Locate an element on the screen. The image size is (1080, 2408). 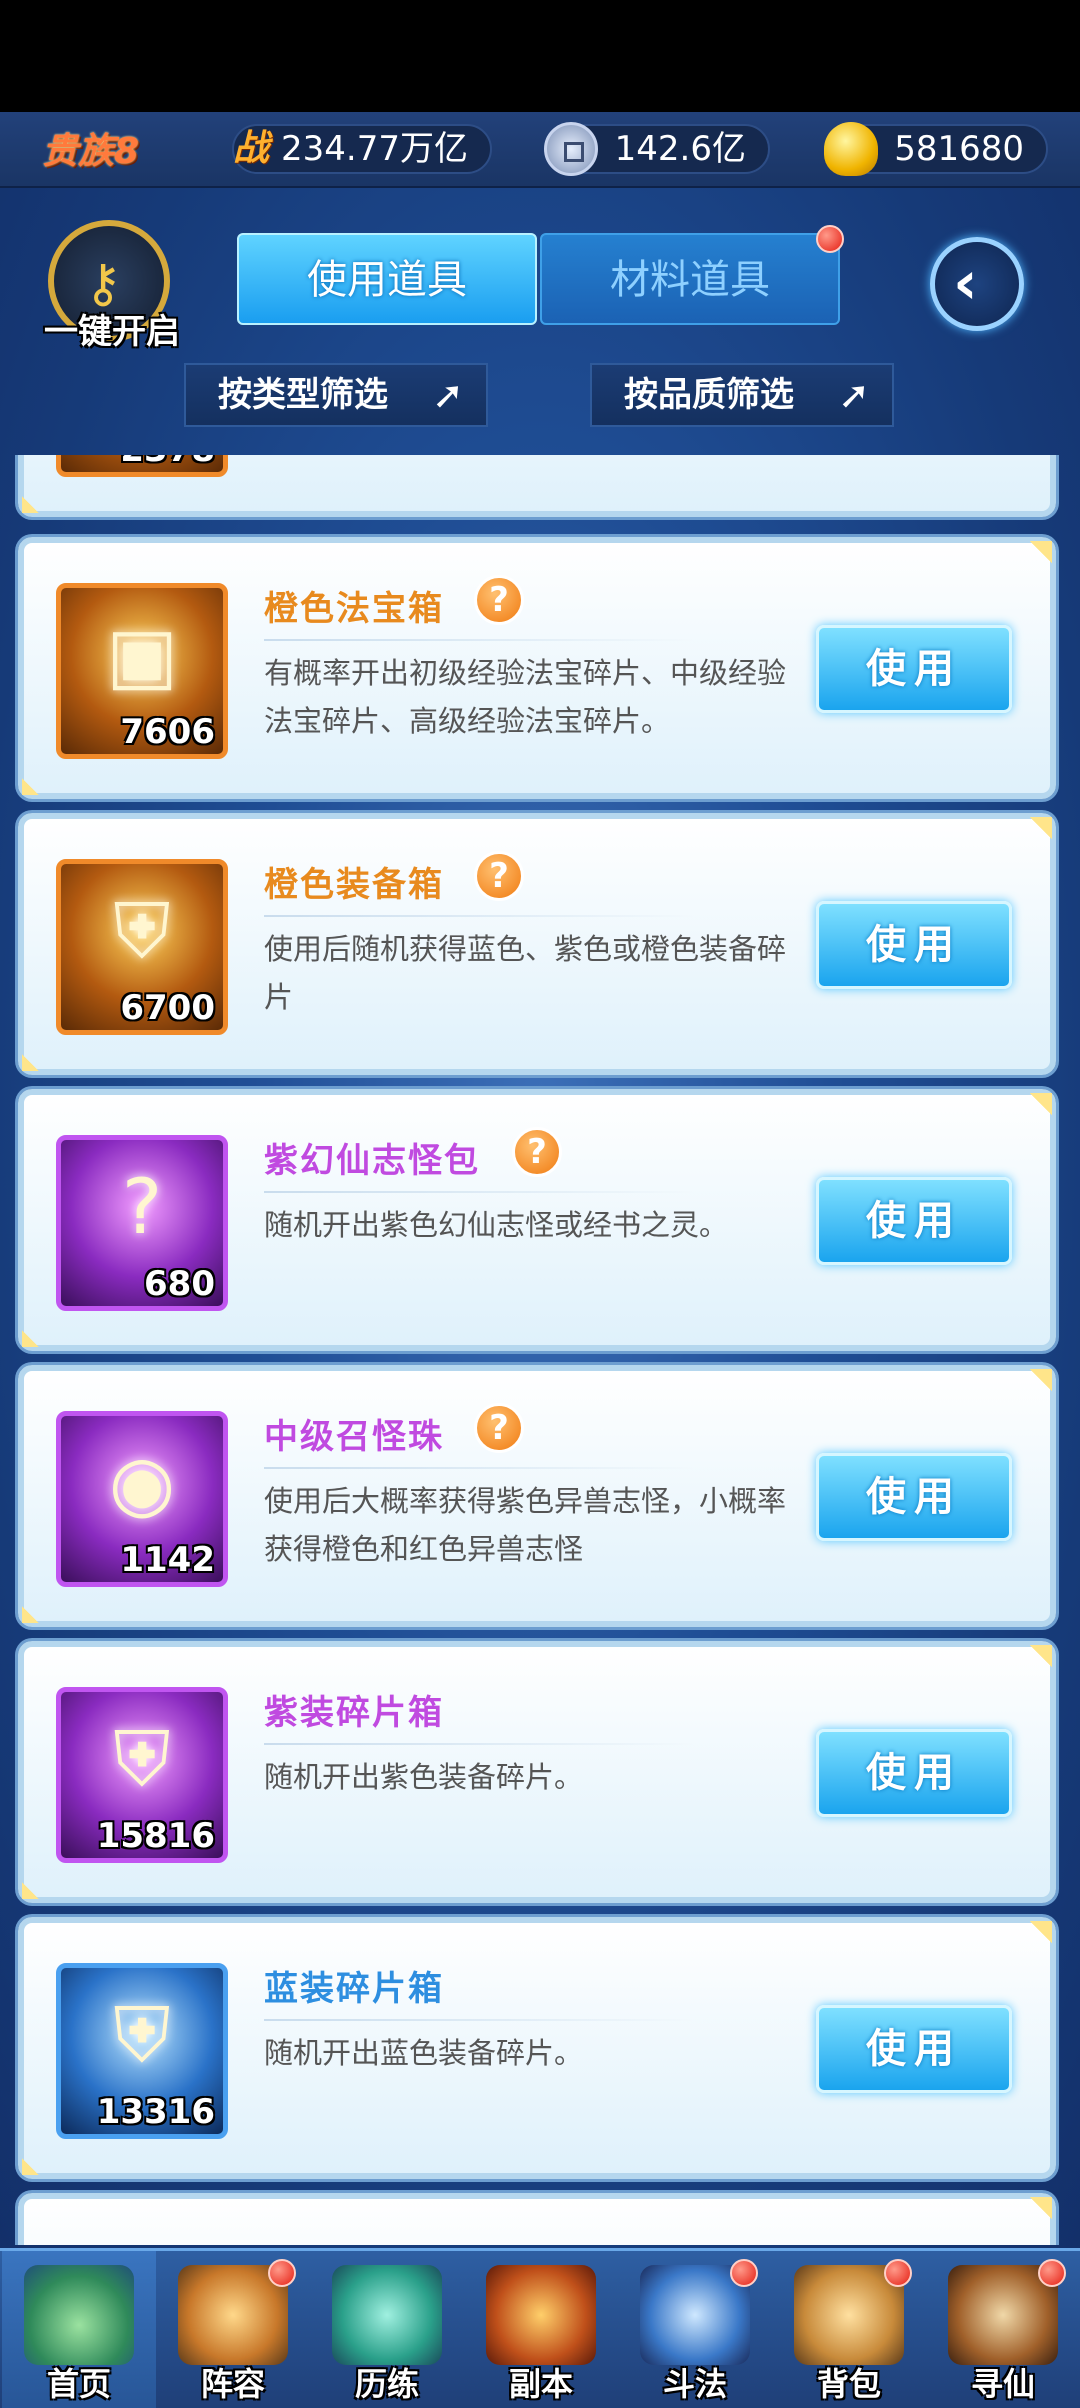
nav-backpack: 背包 is located at coordinates (849, 2329).